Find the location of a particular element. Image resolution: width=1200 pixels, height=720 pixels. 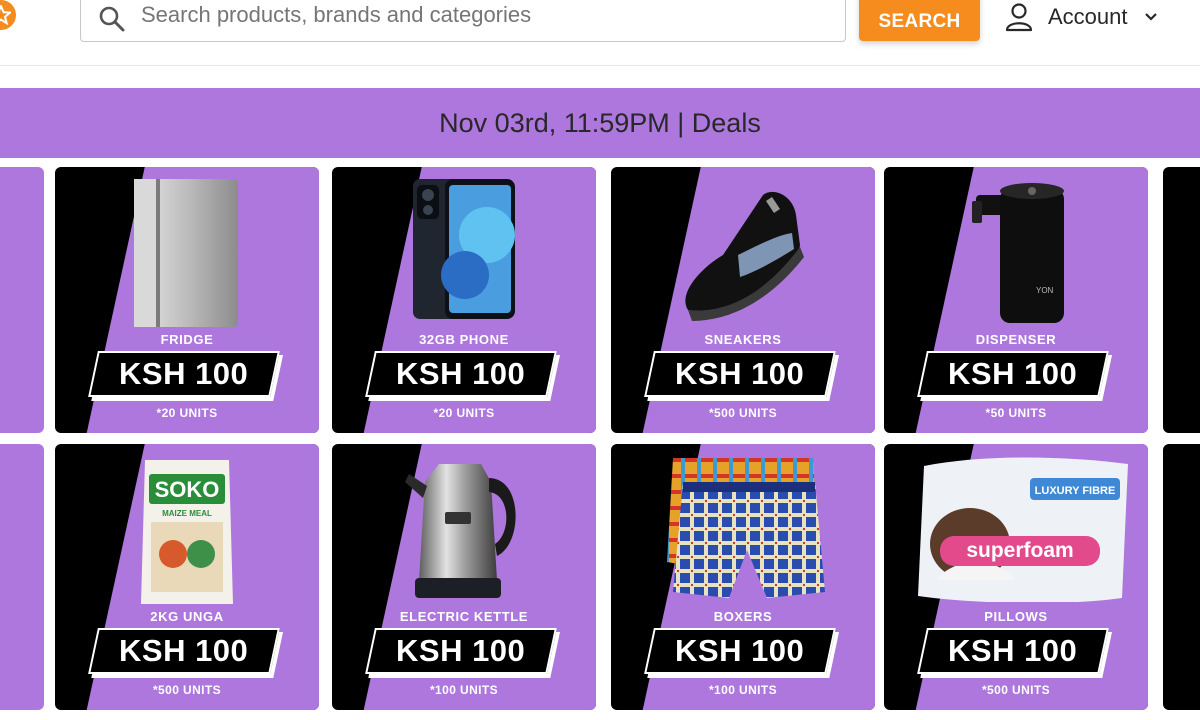

product-name: 32GB PHONE is located at coordinates (464, 339).